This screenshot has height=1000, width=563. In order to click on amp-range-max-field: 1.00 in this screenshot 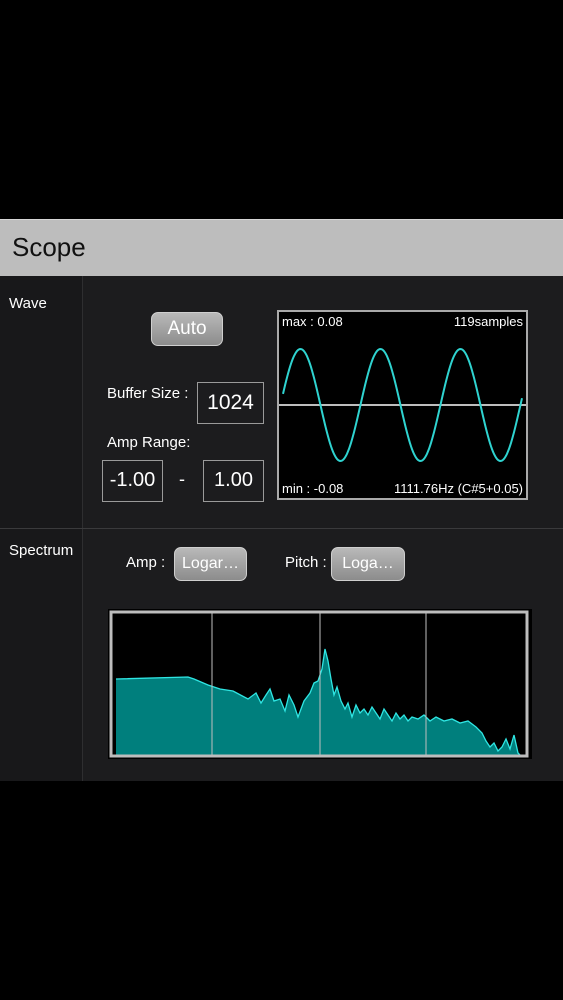, I will do `click(233, 481)`.